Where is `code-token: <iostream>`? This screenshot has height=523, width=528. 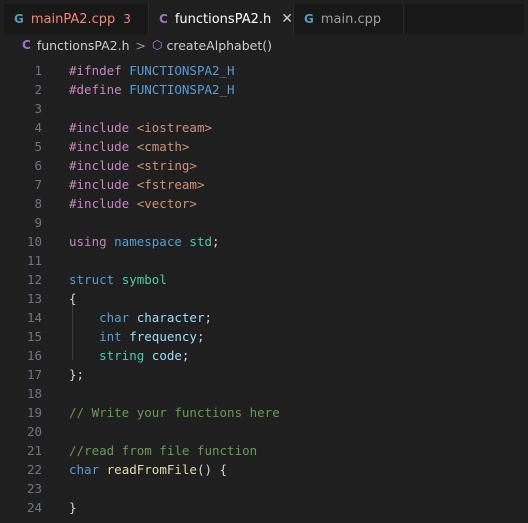 code-token: <iostream> is located at coordinates (174, 127).